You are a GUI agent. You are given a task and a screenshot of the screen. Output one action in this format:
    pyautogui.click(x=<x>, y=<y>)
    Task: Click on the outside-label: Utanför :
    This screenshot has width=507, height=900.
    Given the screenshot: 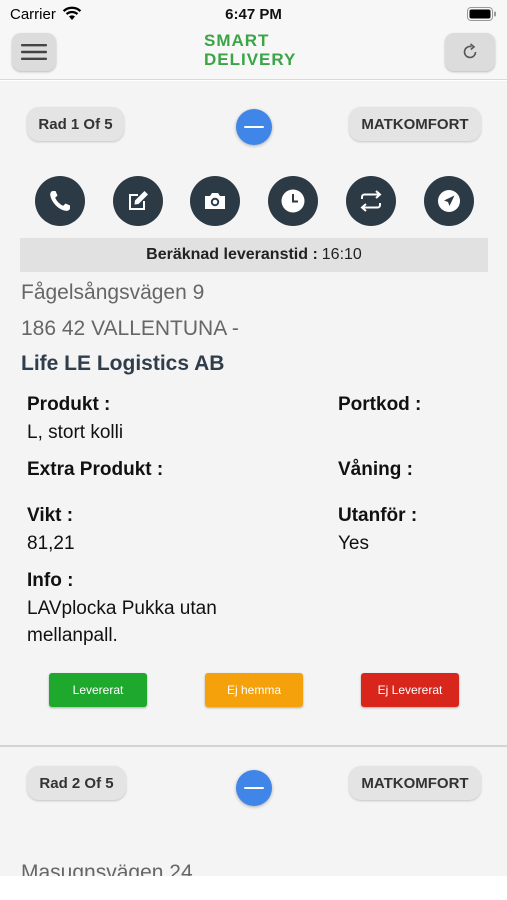 What is the action you would take?
    pyautogui.click(x=378, y=515)
    